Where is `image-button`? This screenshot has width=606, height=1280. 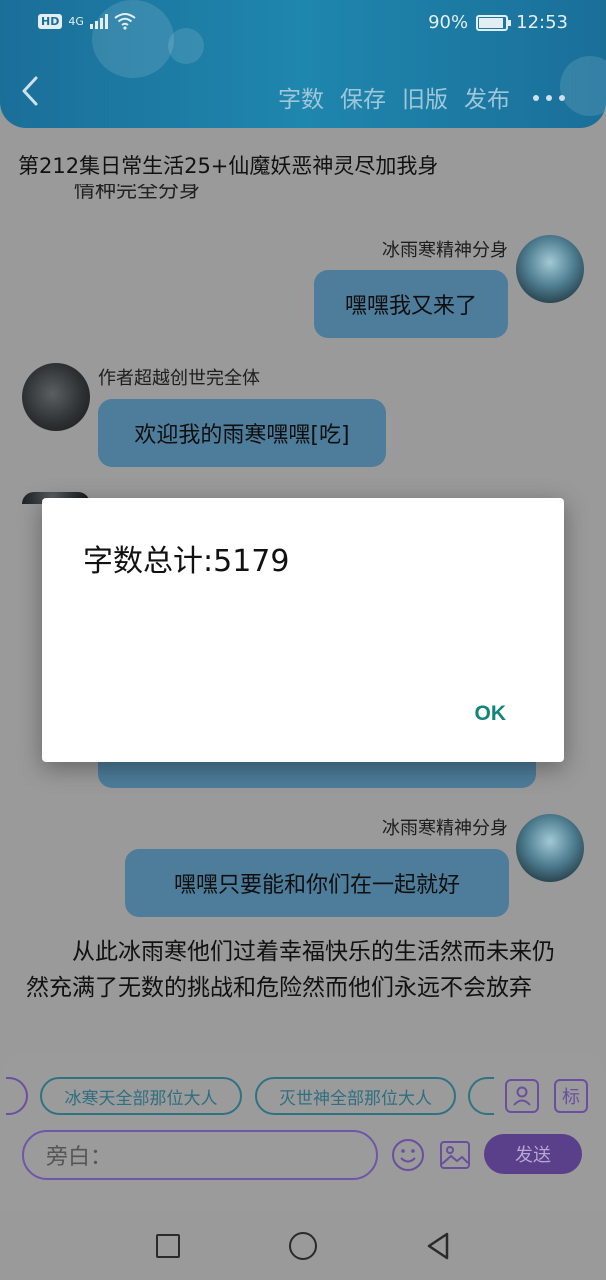 image-button is located at coordinates (455, 1155).